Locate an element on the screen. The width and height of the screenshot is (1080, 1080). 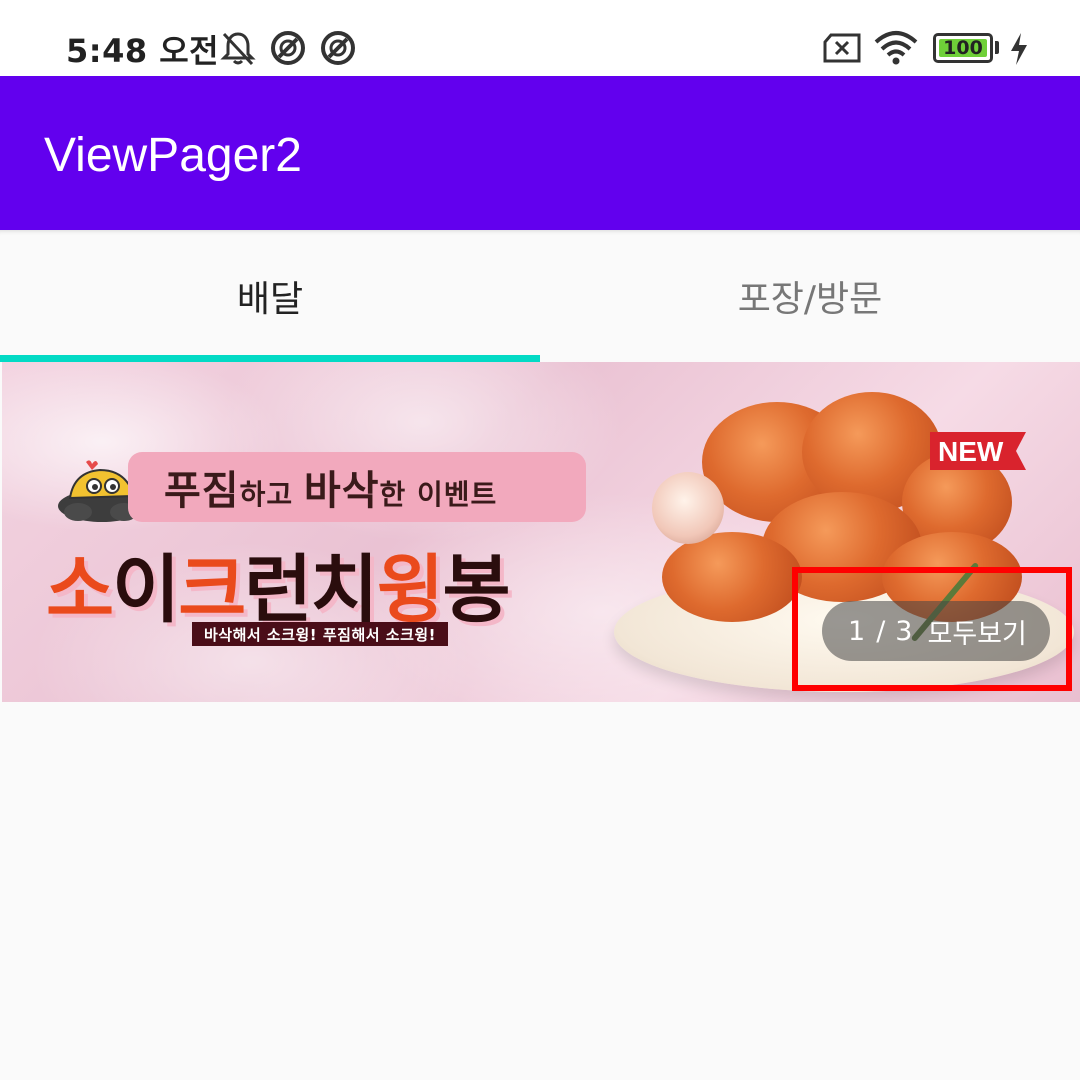
charging-icon is located at coordinates (1019, 49).